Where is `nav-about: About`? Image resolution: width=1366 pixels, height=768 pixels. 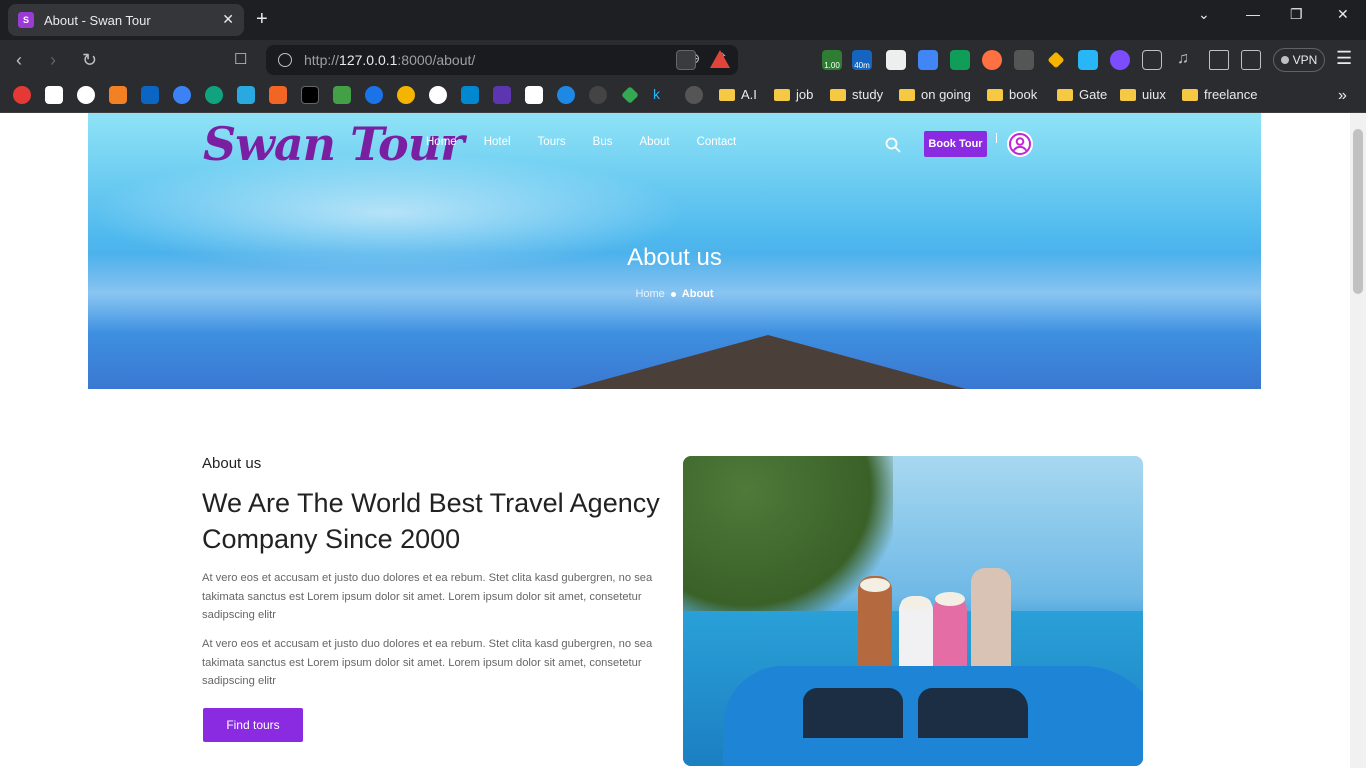 nav-about: About is located at coordinates (655, 142).